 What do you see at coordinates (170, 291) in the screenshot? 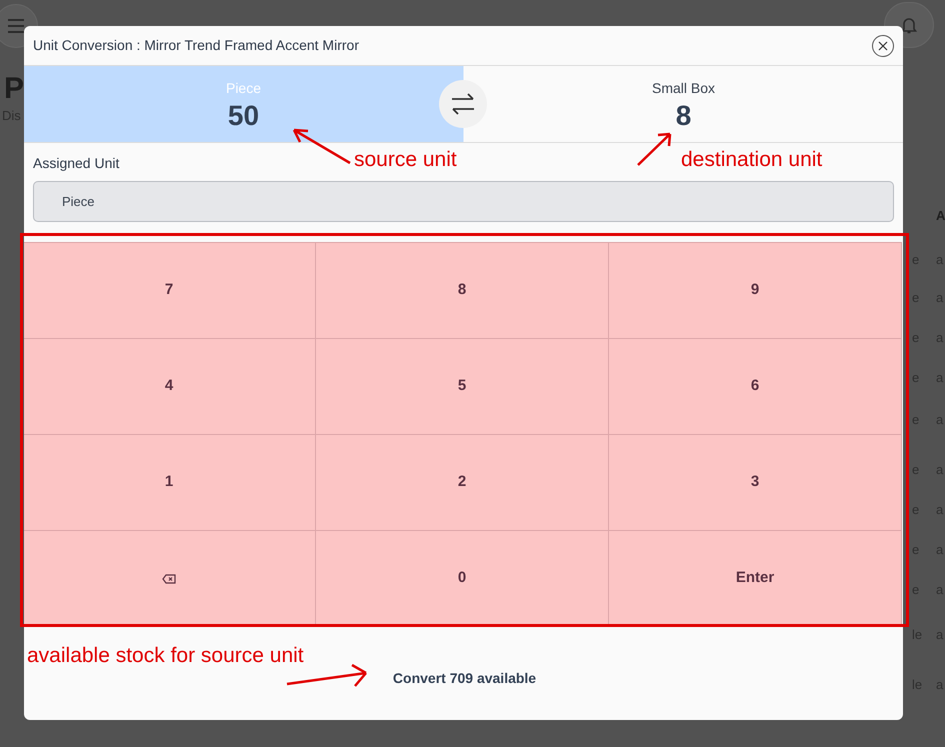
I see `digit-key: 7` at bounding box center [170, 291].